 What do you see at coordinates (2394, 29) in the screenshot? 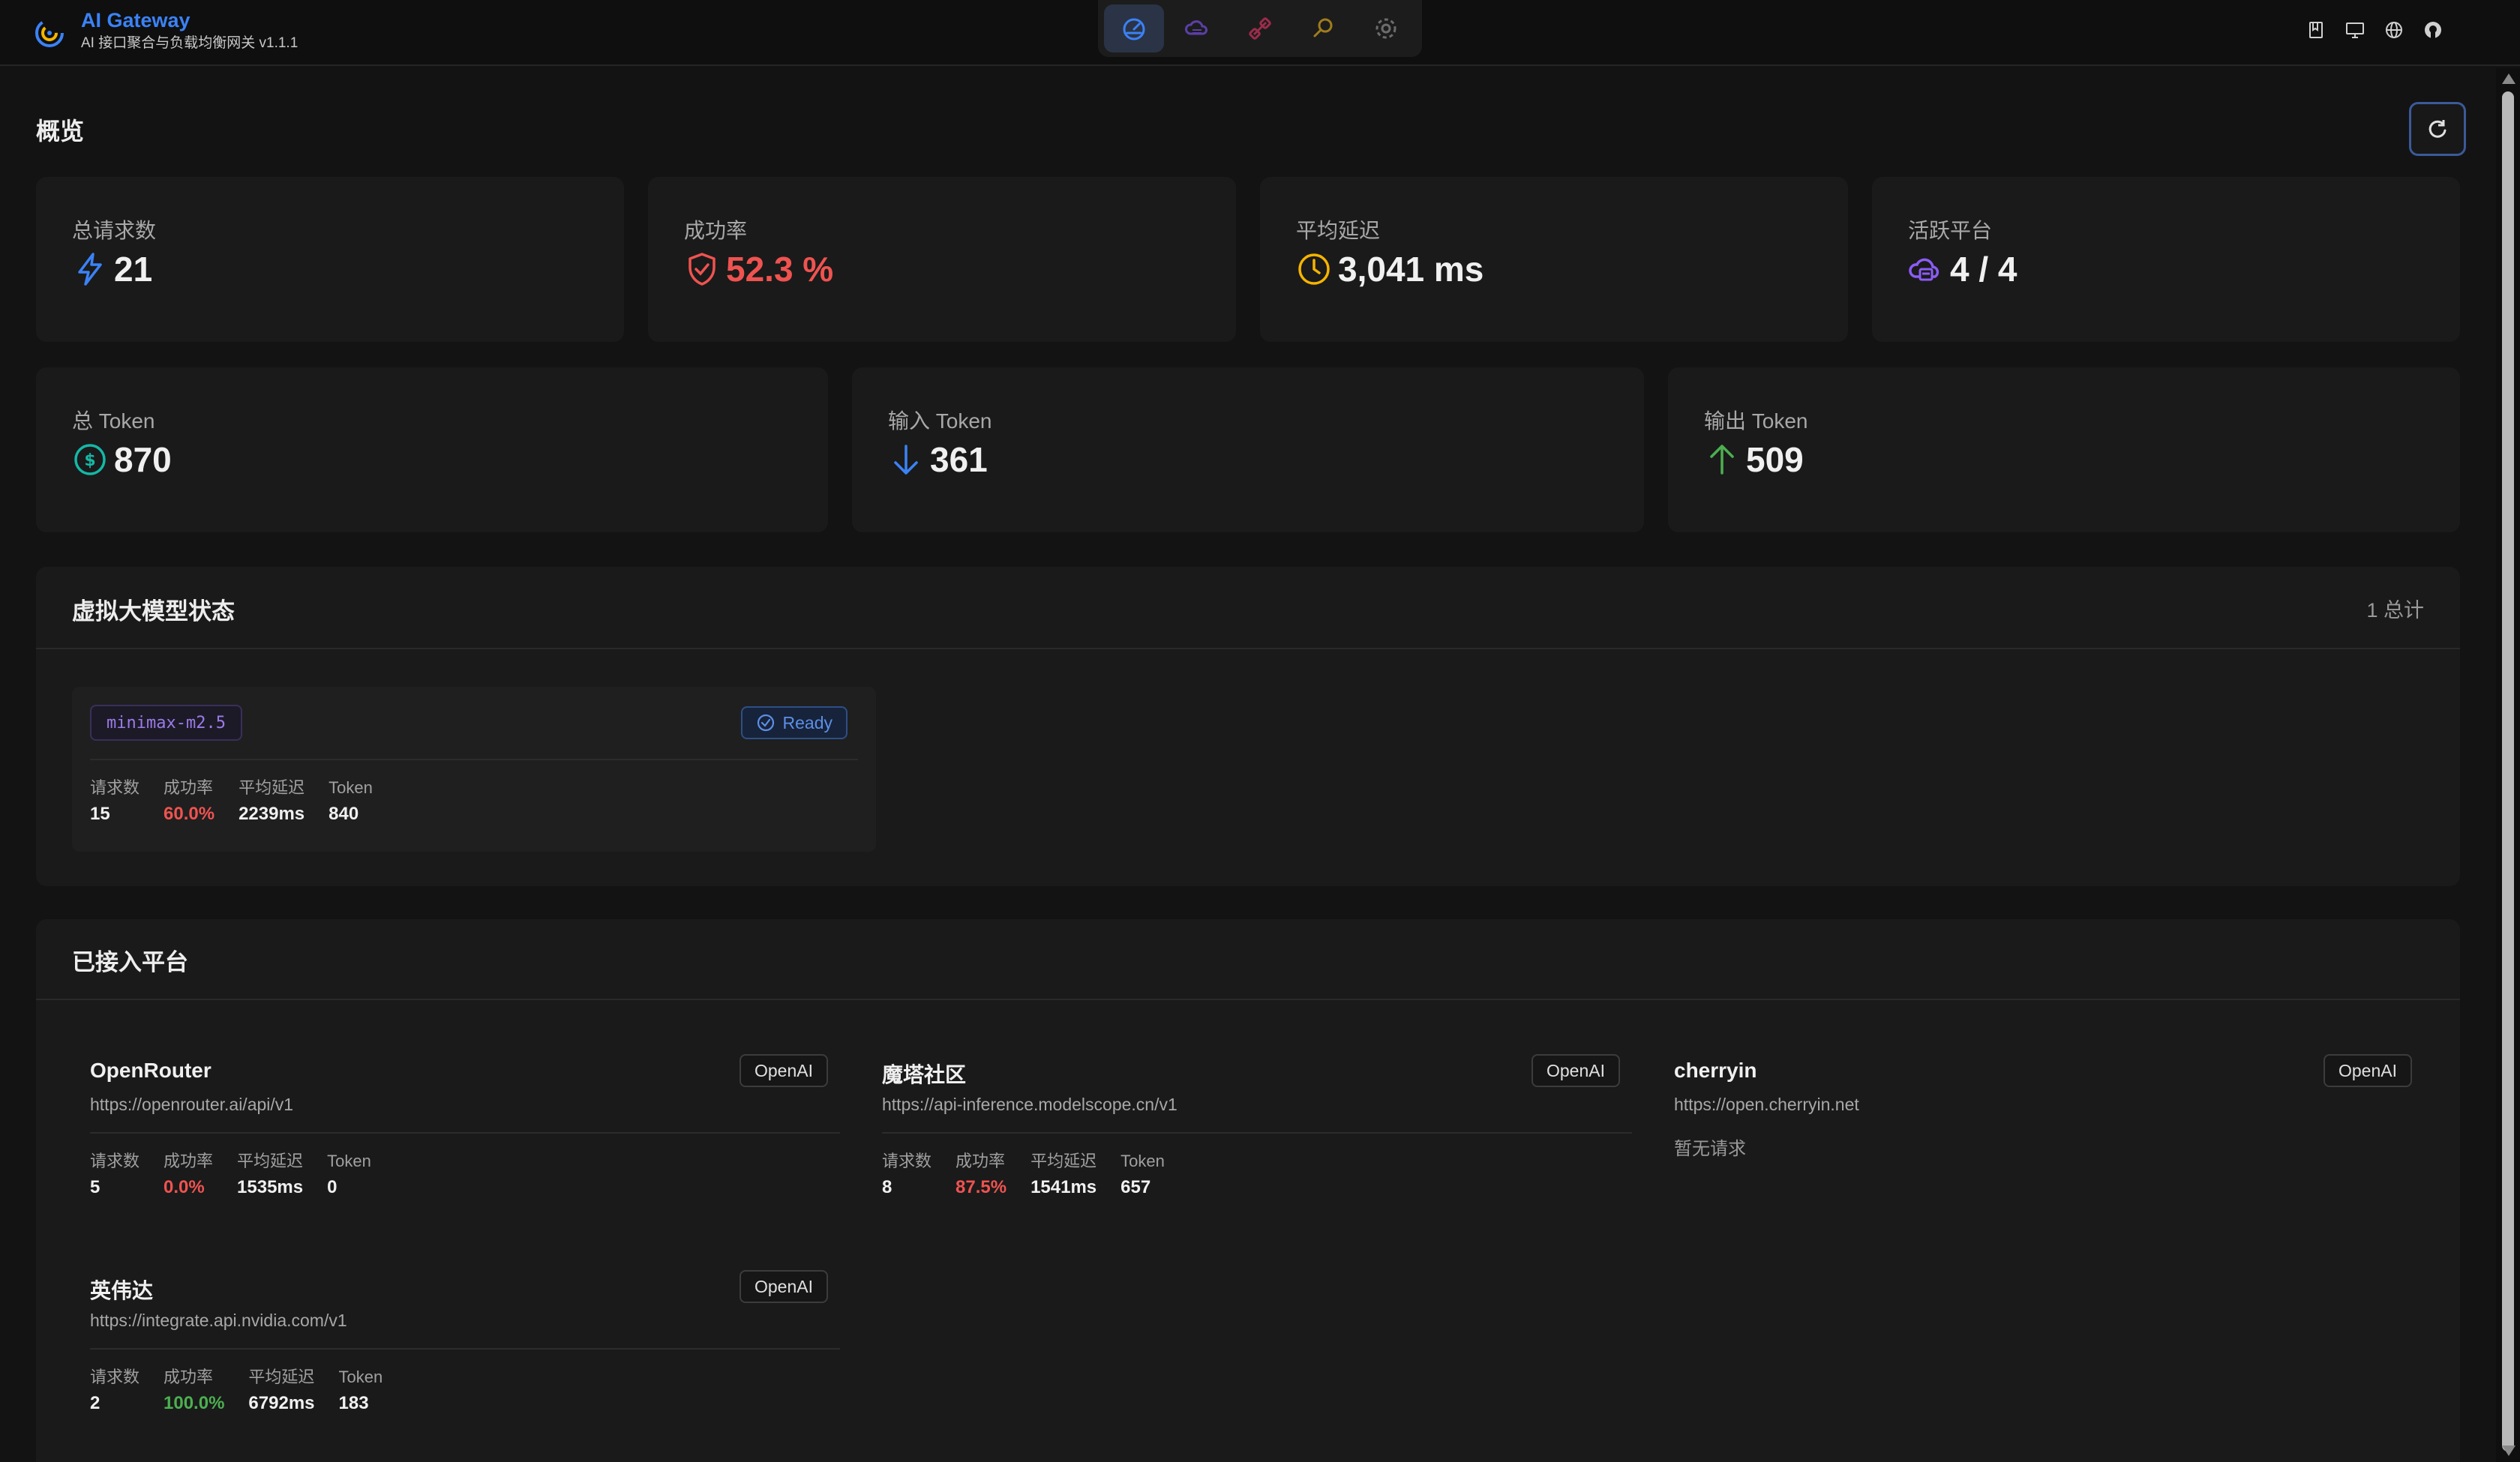
I see `language-button` at bounding box center [2394, 29].